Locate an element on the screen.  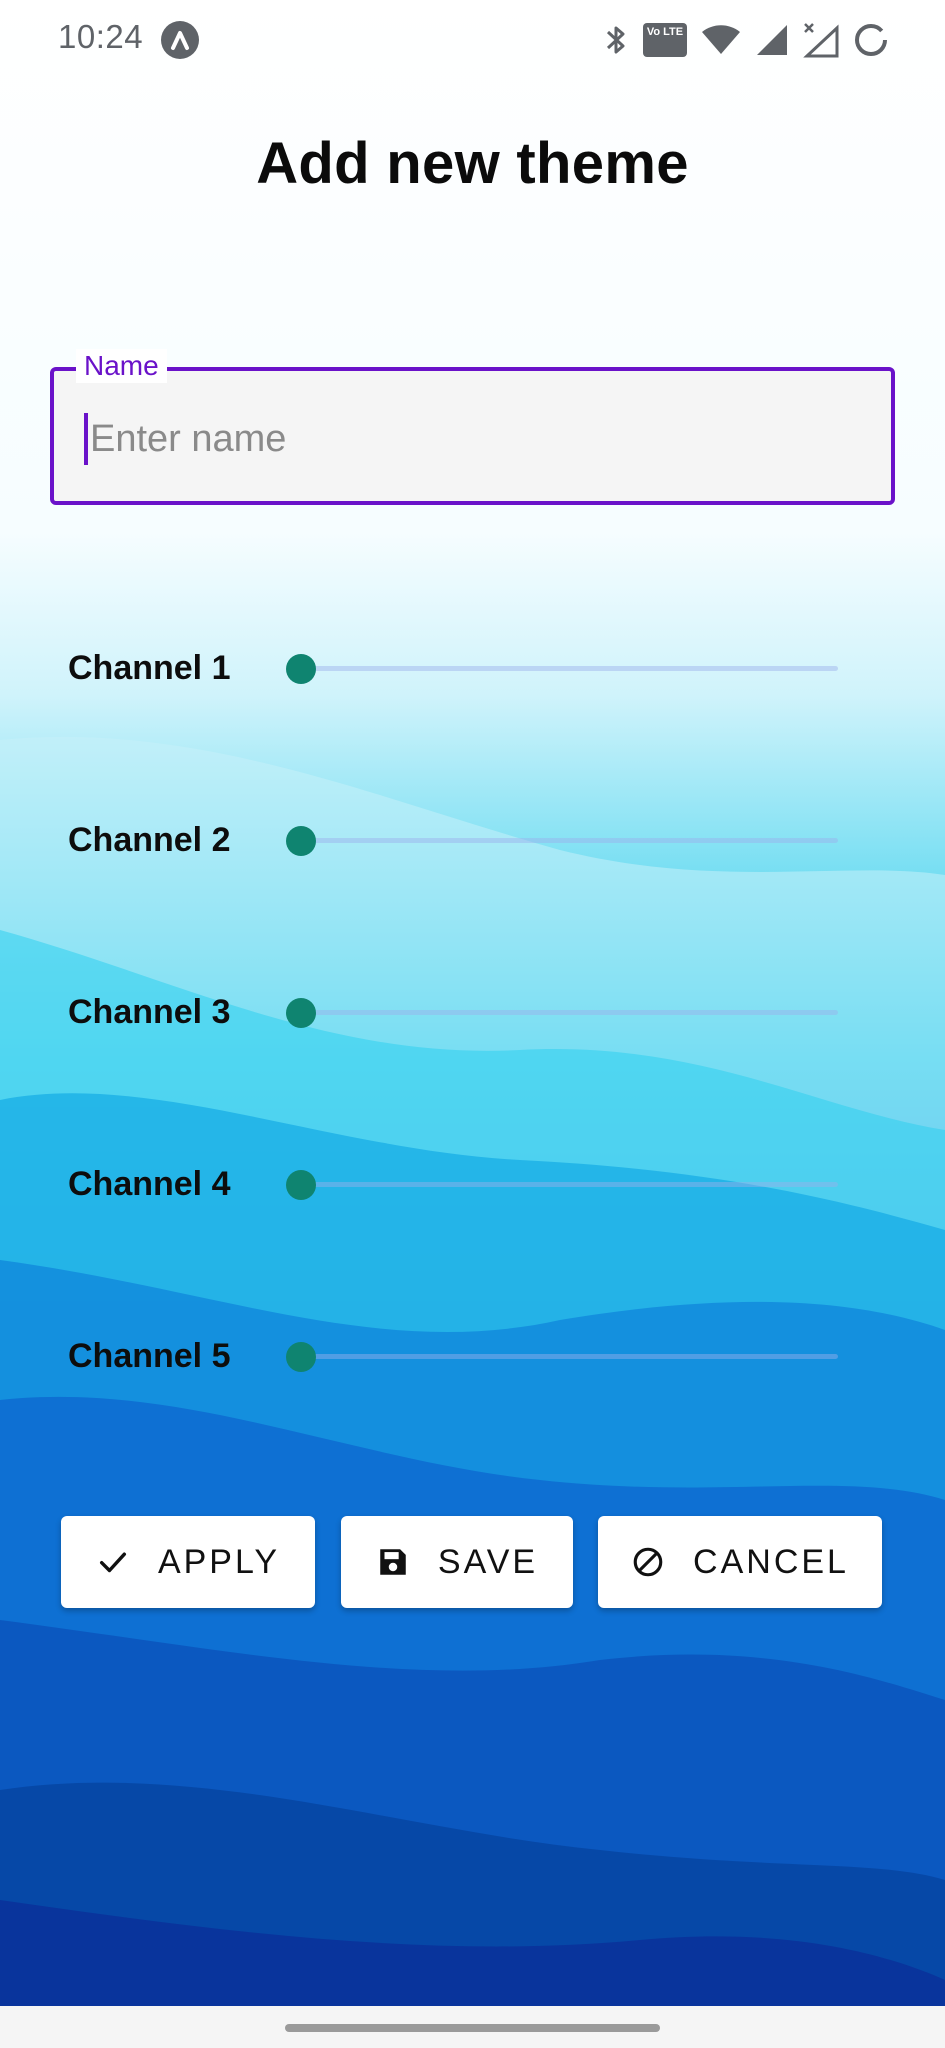
battery-saver-icon is located at coordinates (871, 40).